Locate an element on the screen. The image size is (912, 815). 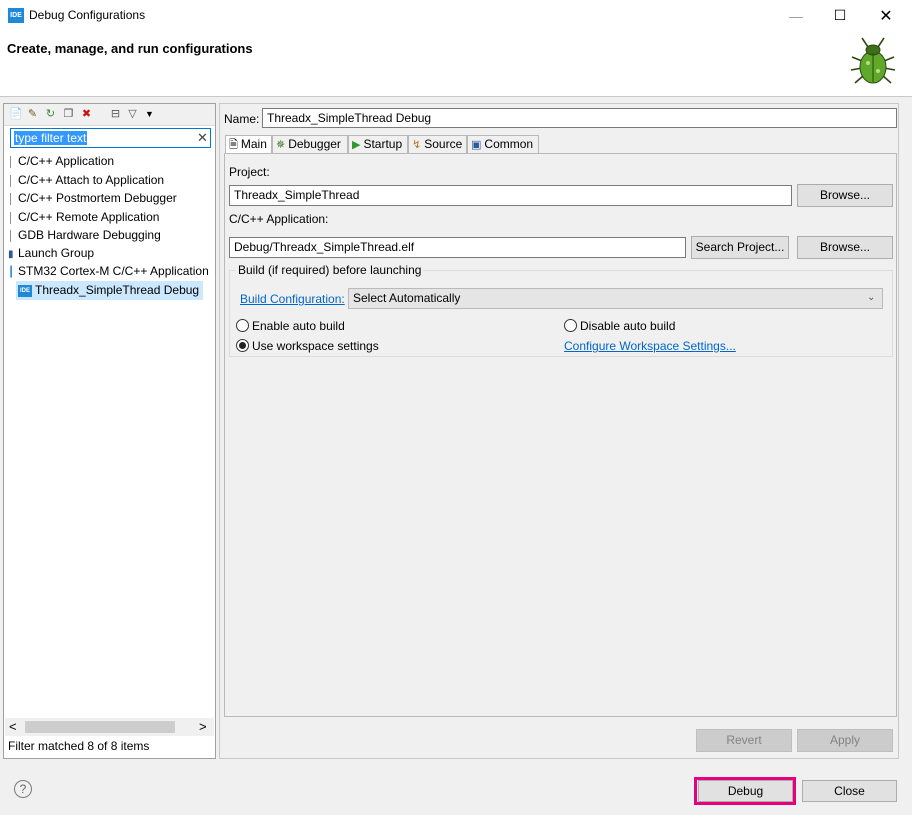
duplicate-icon: ❐ is located at coordinates (68, 114).